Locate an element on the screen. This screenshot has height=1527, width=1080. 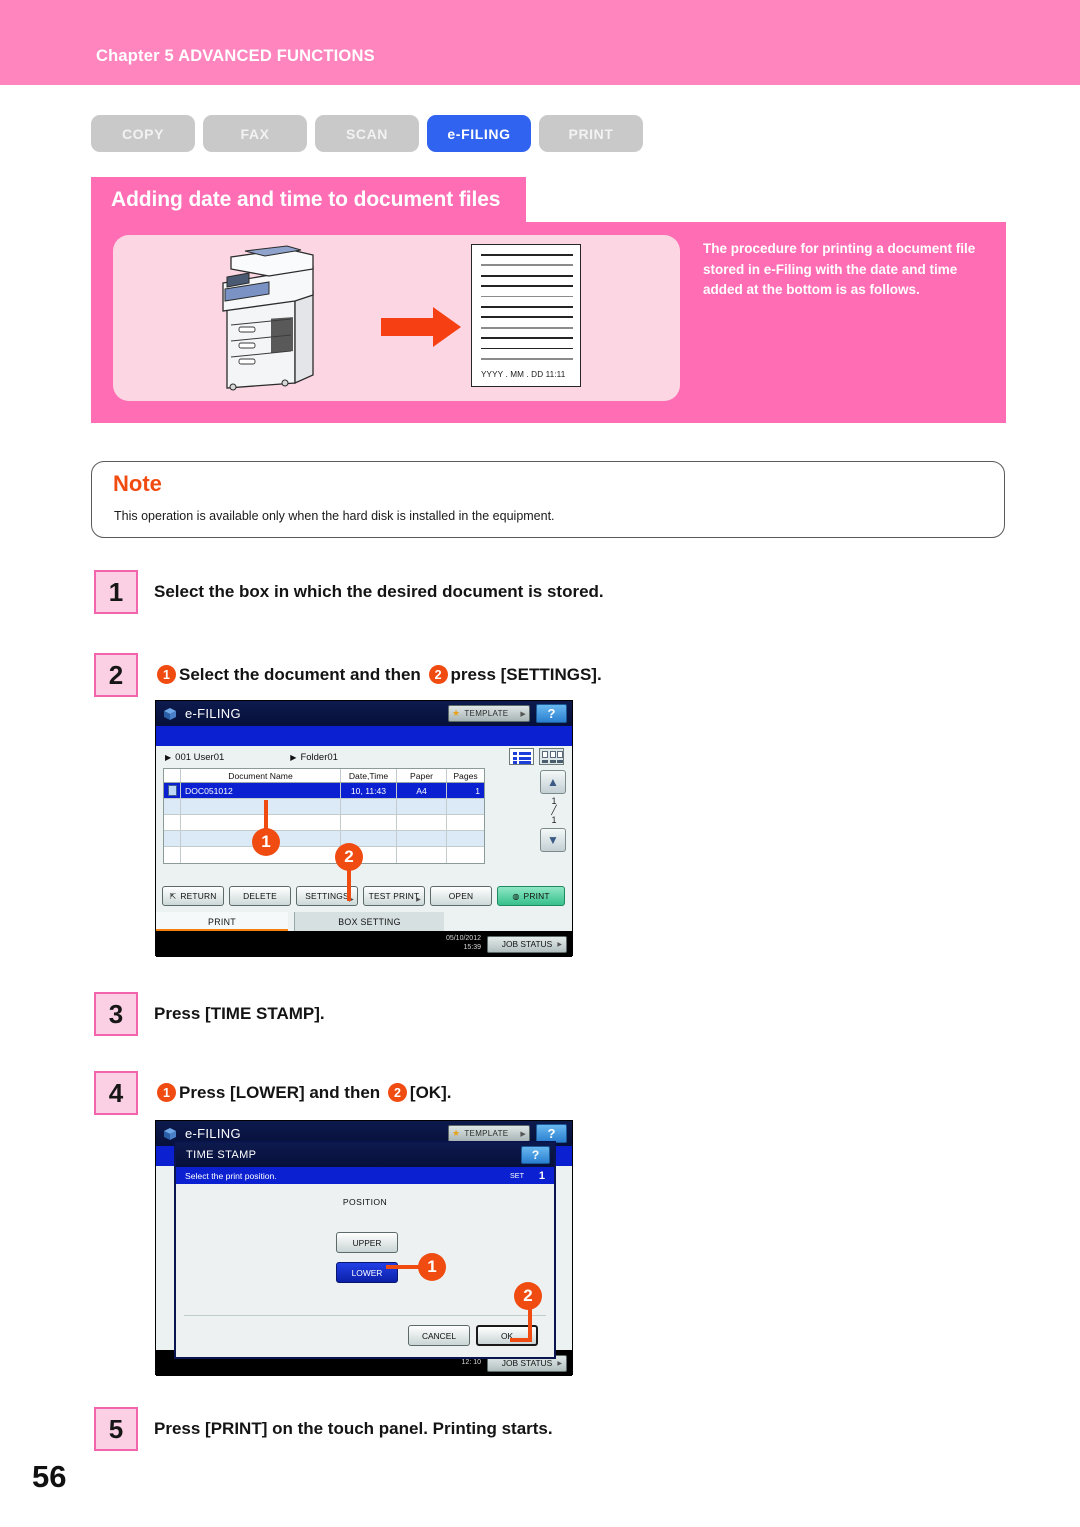
dialog-title-bar: TIME STAMP ? is located at coordinates (365, 1155).